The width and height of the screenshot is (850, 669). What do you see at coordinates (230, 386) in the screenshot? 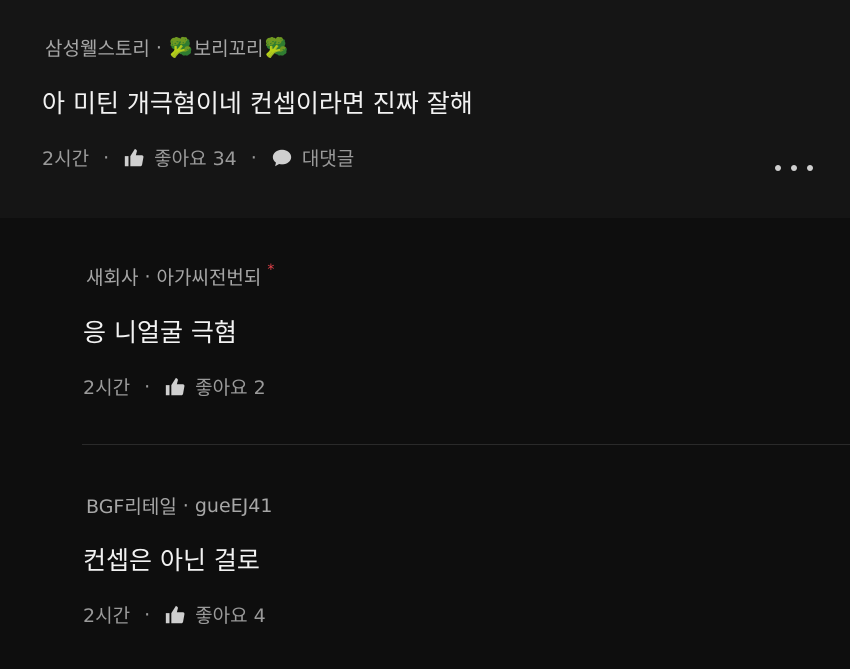
I see `like-count: 좋아요 2` at bounding box center [230, 386].